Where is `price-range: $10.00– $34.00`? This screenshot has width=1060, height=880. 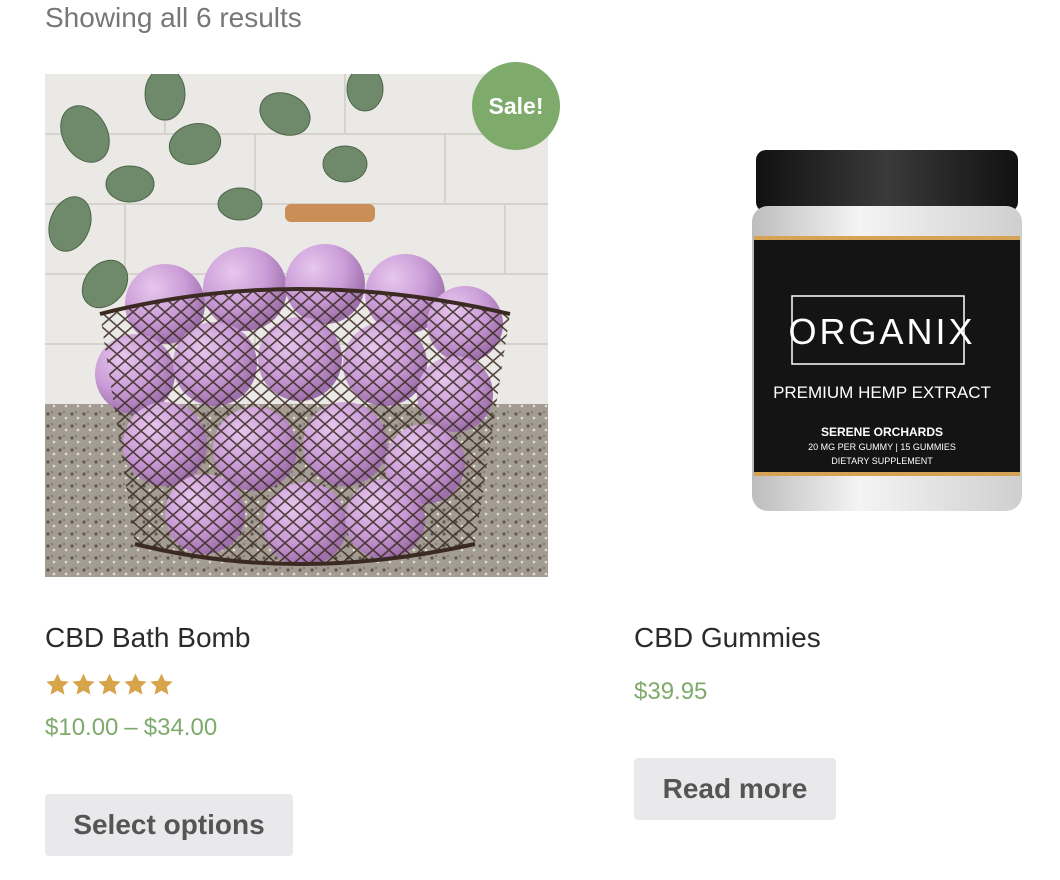 price-range: $10.00– $34.00 is located at coordinates (131, 728).